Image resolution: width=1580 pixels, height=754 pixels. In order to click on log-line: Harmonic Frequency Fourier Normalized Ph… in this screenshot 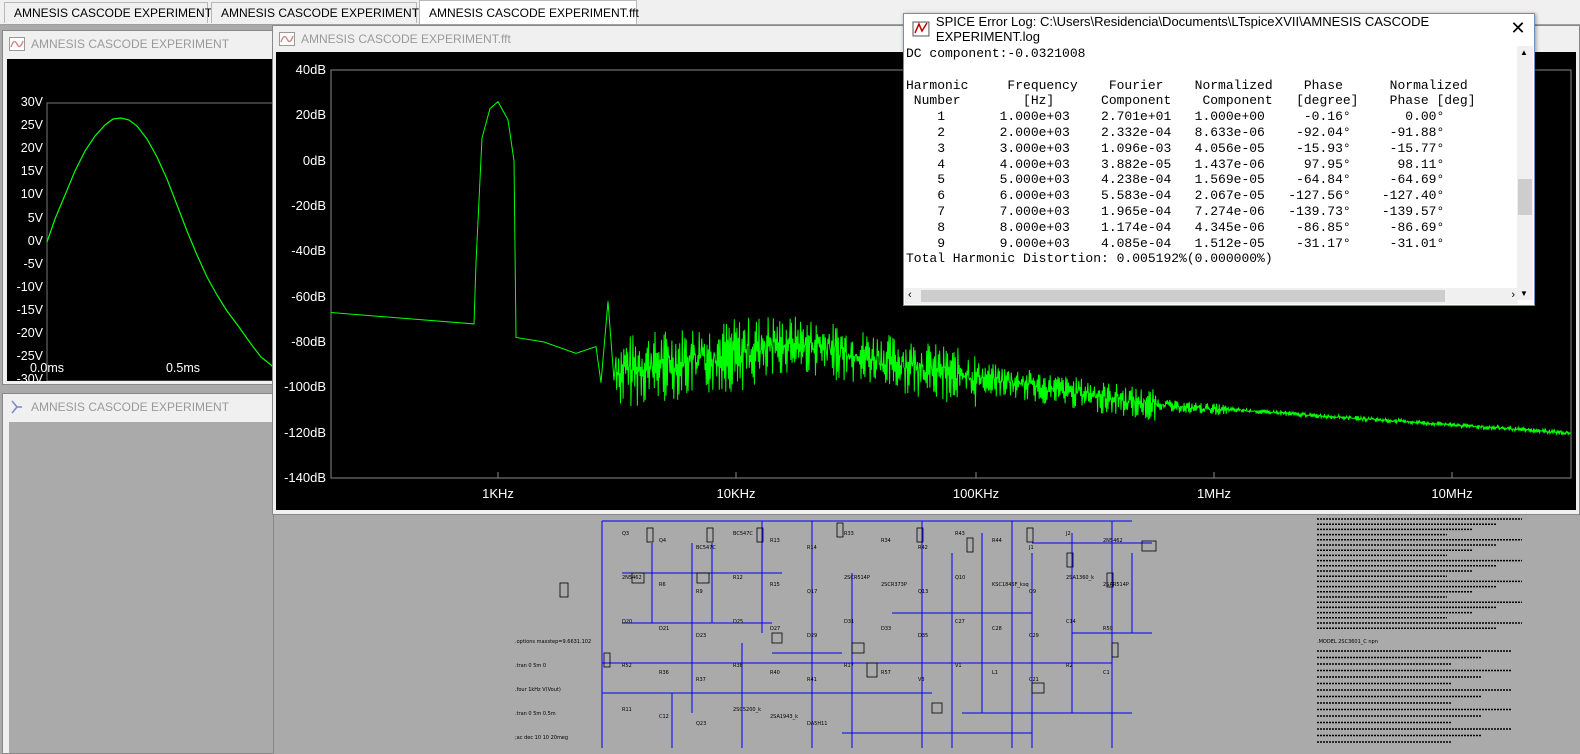, I will do `click(1187, 85)`.